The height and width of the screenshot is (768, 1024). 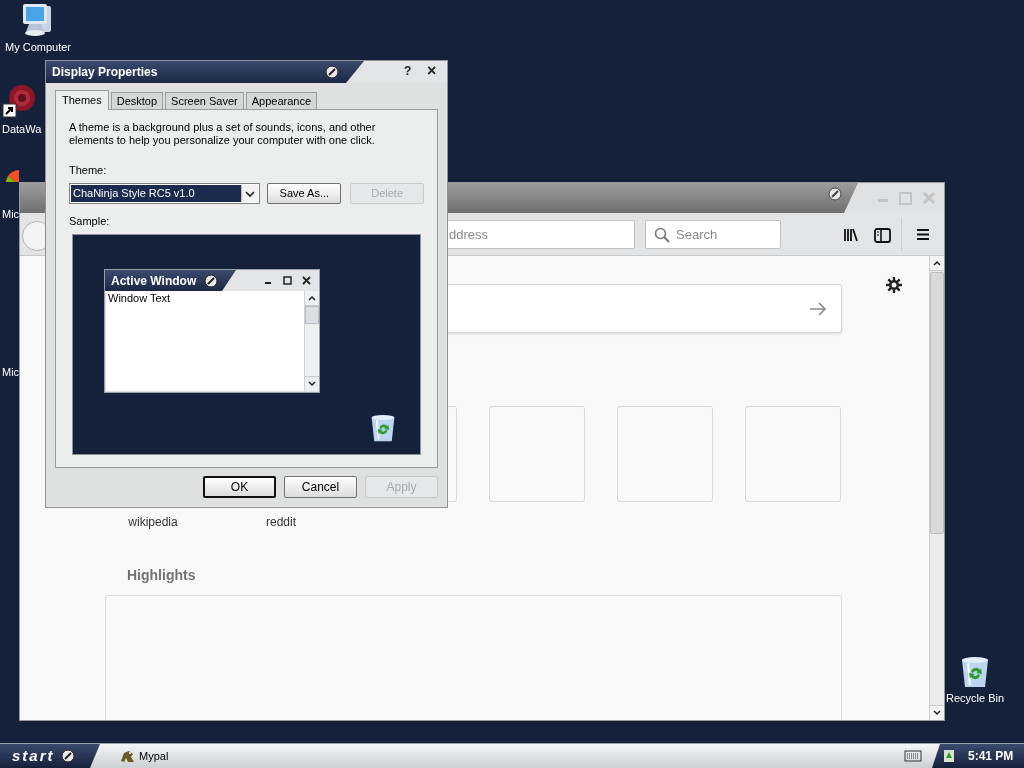 What do you see at coordinates (320, 487) in the screenshot?
I see `dialog-button: Cancel` at bounding box center [320, 487].